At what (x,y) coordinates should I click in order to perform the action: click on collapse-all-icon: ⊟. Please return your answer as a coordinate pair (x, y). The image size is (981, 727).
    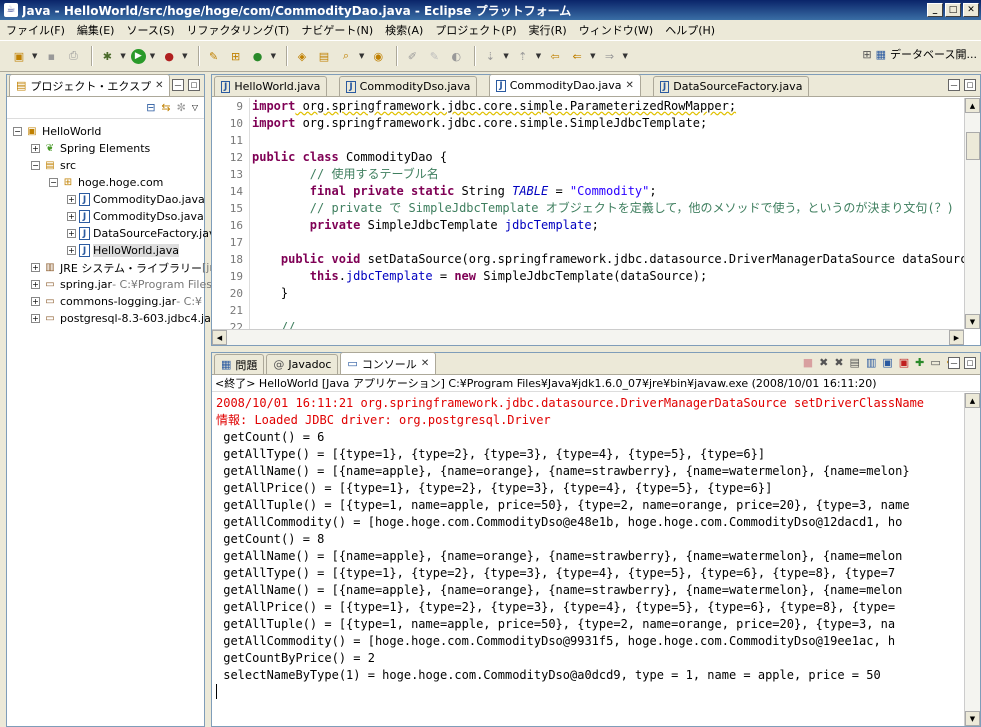
    Looking at the image, I should click on (150, 107).